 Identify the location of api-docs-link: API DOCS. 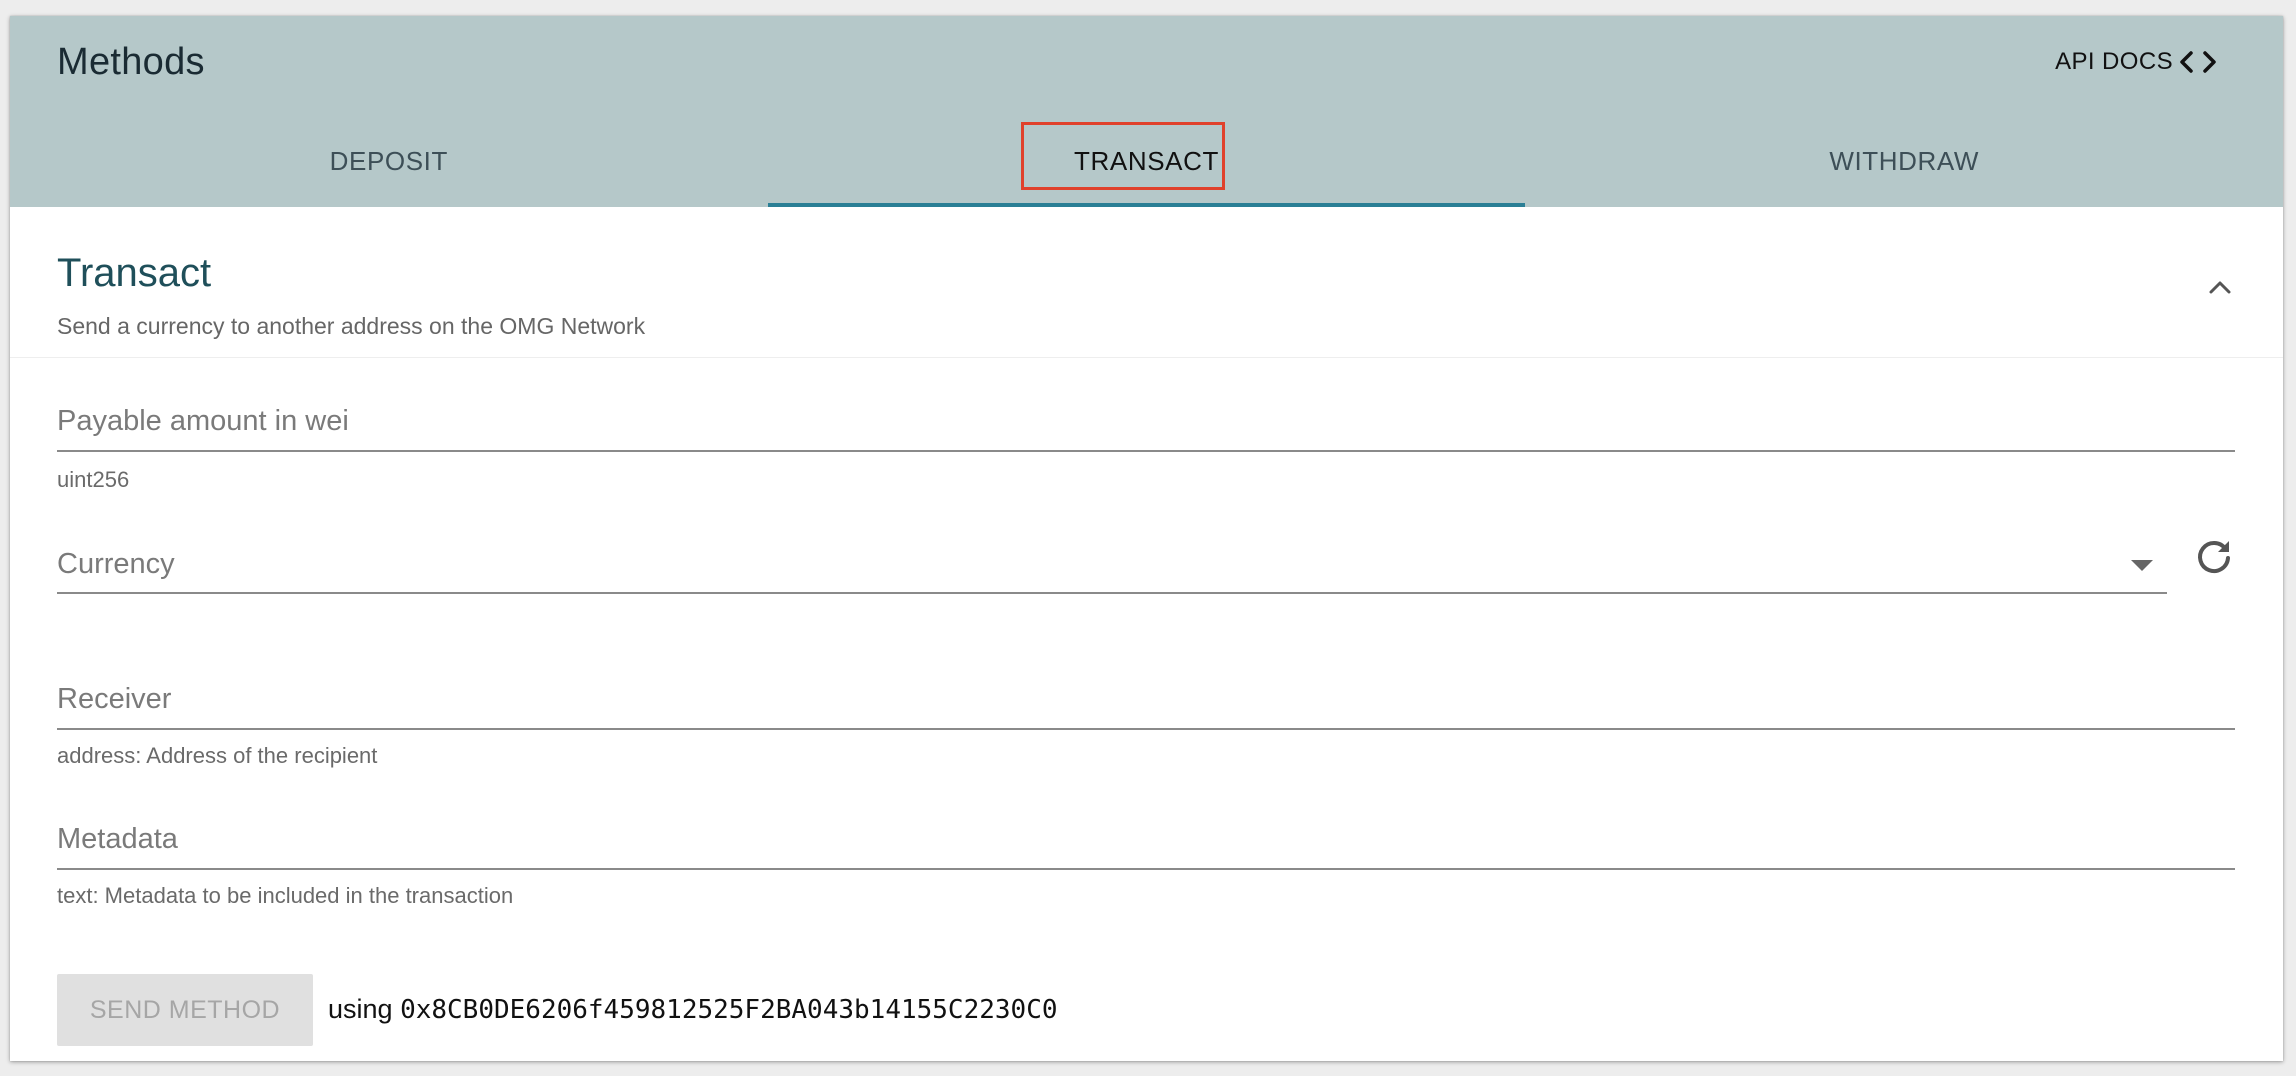
(2137, 62).